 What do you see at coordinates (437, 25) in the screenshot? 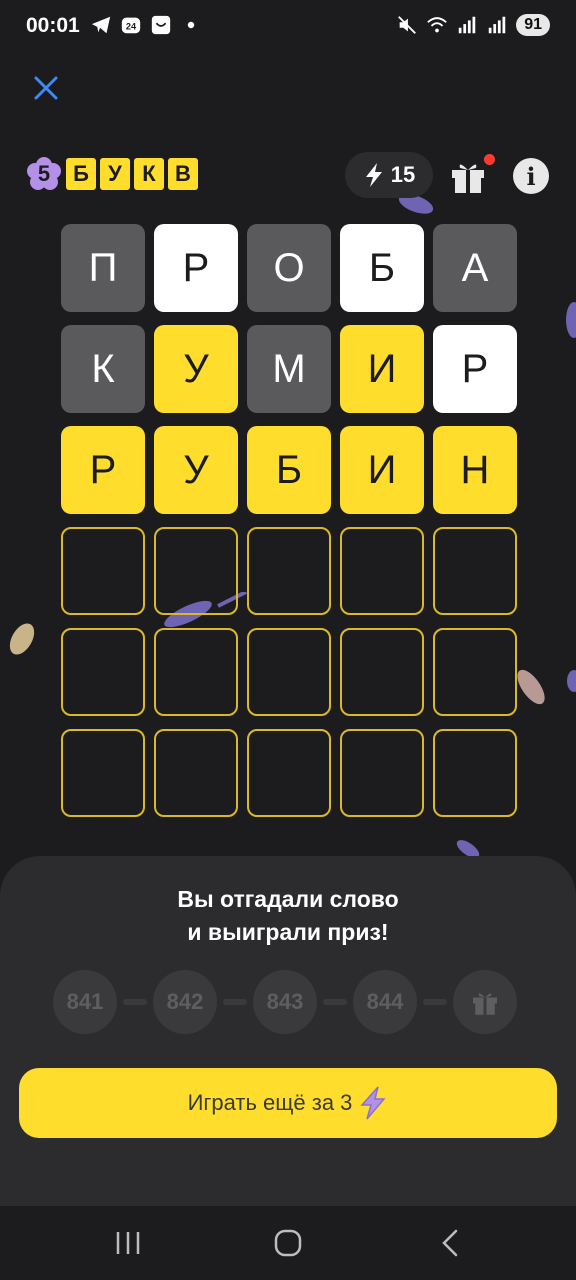
I see `wifi-icon` at bounding box center [437, 25].